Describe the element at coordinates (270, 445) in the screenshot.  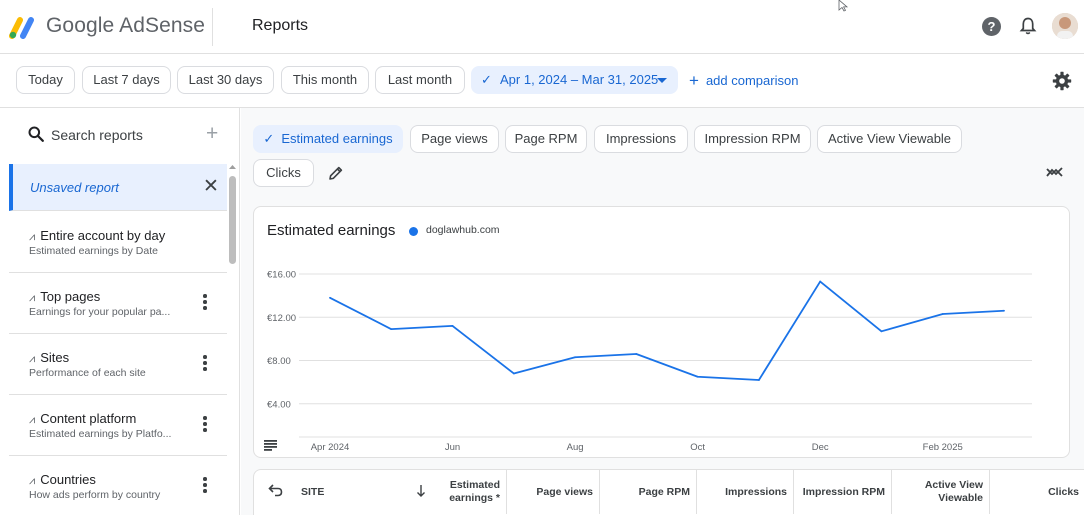
I see `chart-table-toggle-icon` at that location.